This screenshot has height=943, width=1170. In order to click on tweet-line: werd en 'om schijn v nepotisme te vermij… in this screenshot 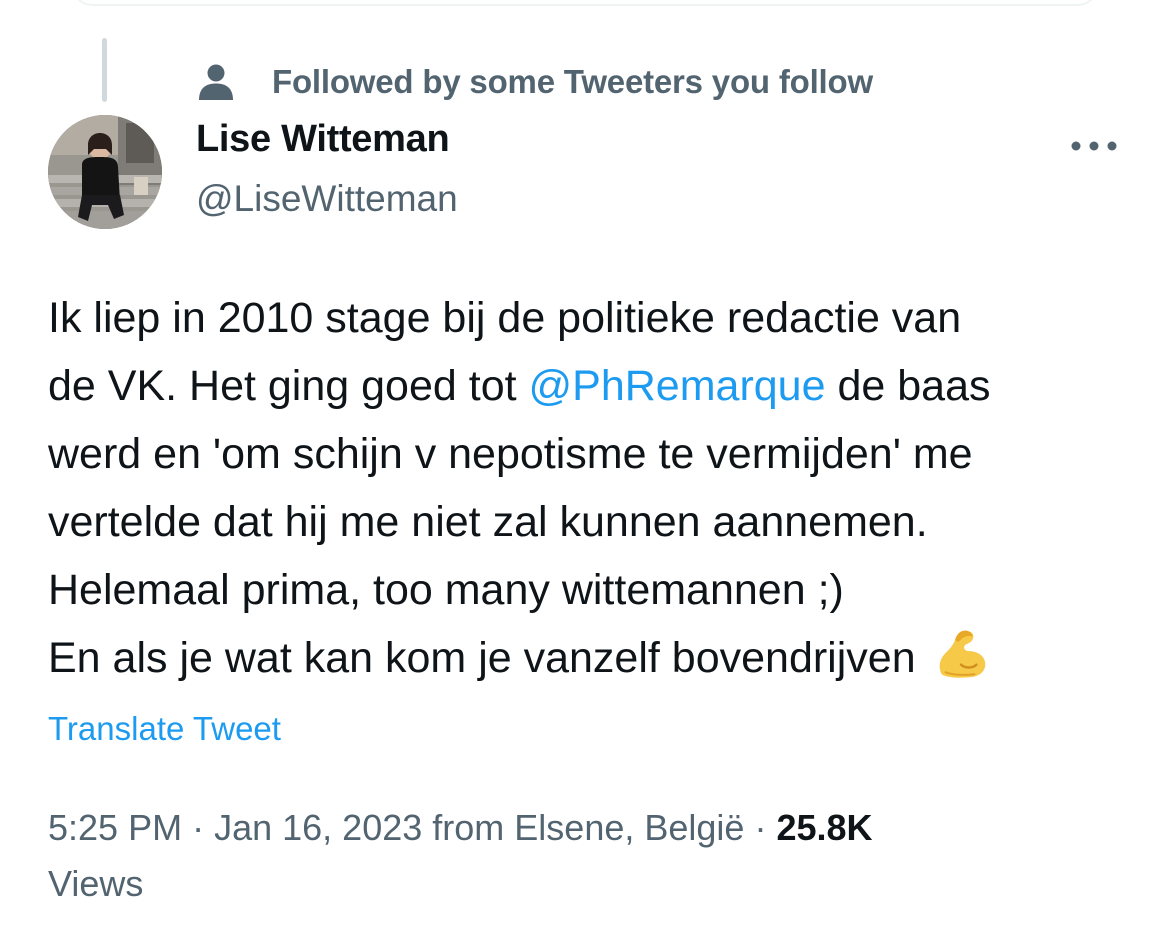, I will do `click(510, 454)`.